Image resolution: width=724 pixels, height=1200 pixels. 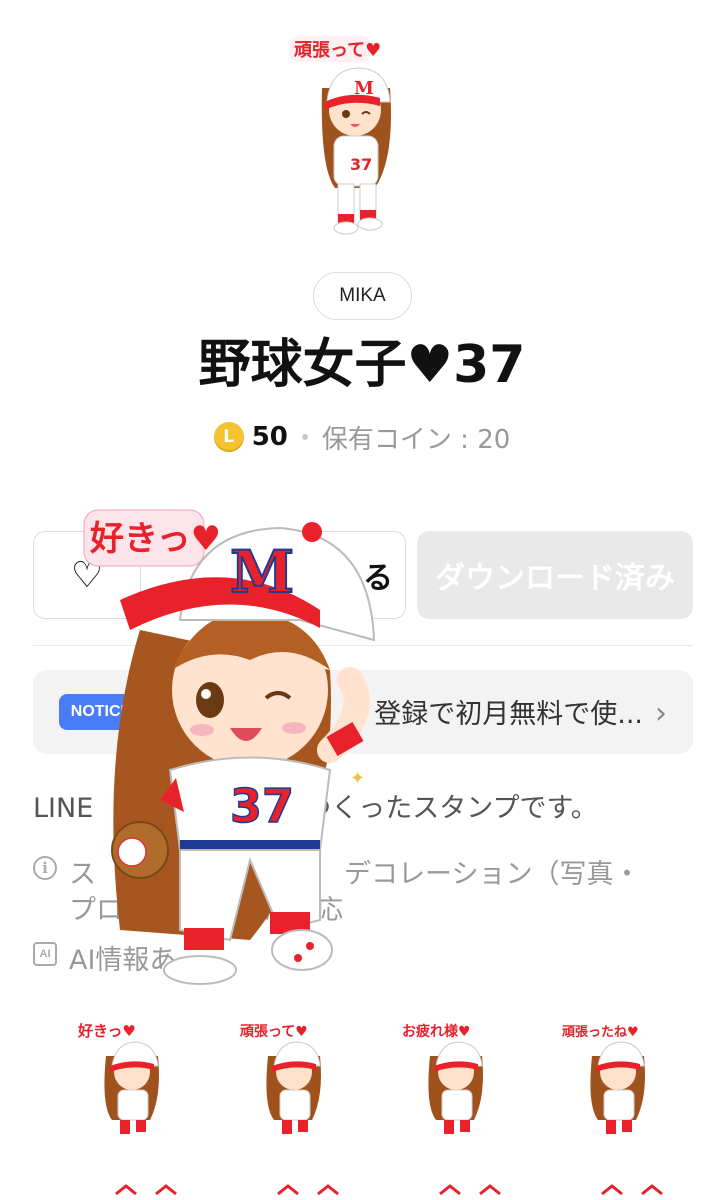 What do you see at coordinates (155, 539) in the screenshot?
I see `preview-caption: 好きっ♥` at bounding box center [155, 539].